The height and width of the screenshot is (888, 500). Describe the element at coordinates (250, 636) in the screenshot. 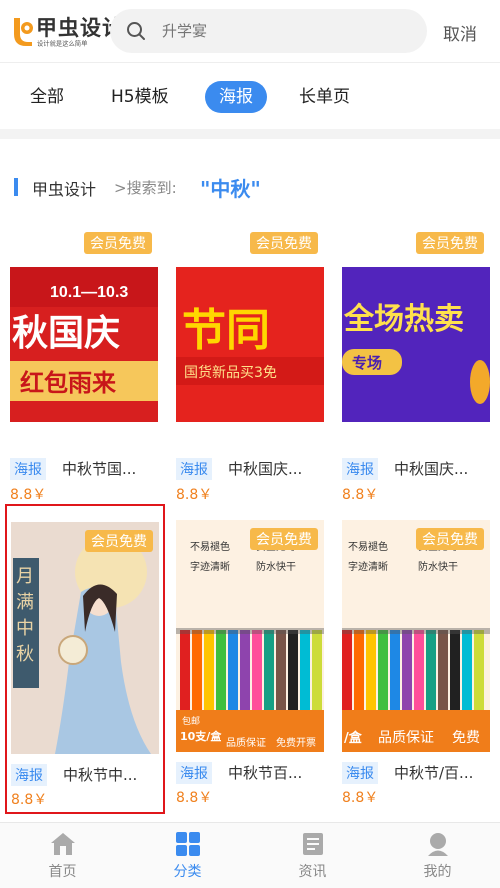

I see `template-thumbnail: 不易褪色 安全无毒 字迹清晰 防水快干 包邮 10支/盒` at that location.